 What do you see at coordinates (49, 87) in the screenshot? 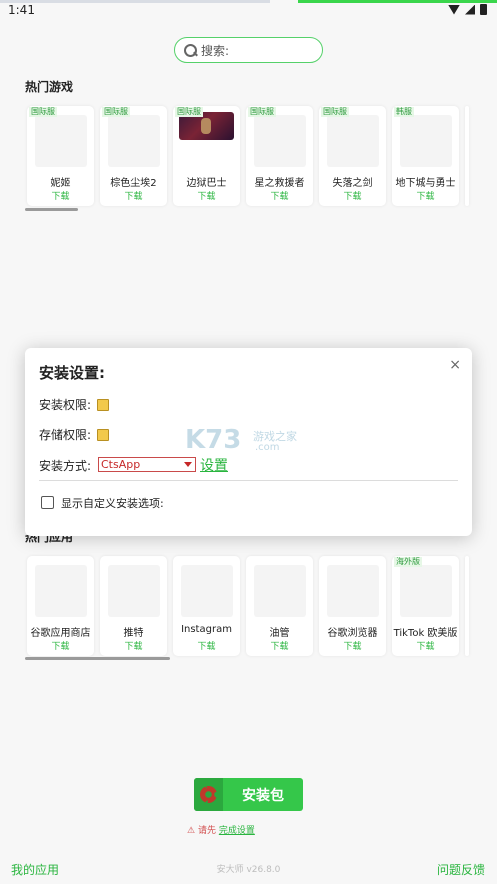
I see `hot-games-title: 热门游戏` at bounding box center [49, 87].